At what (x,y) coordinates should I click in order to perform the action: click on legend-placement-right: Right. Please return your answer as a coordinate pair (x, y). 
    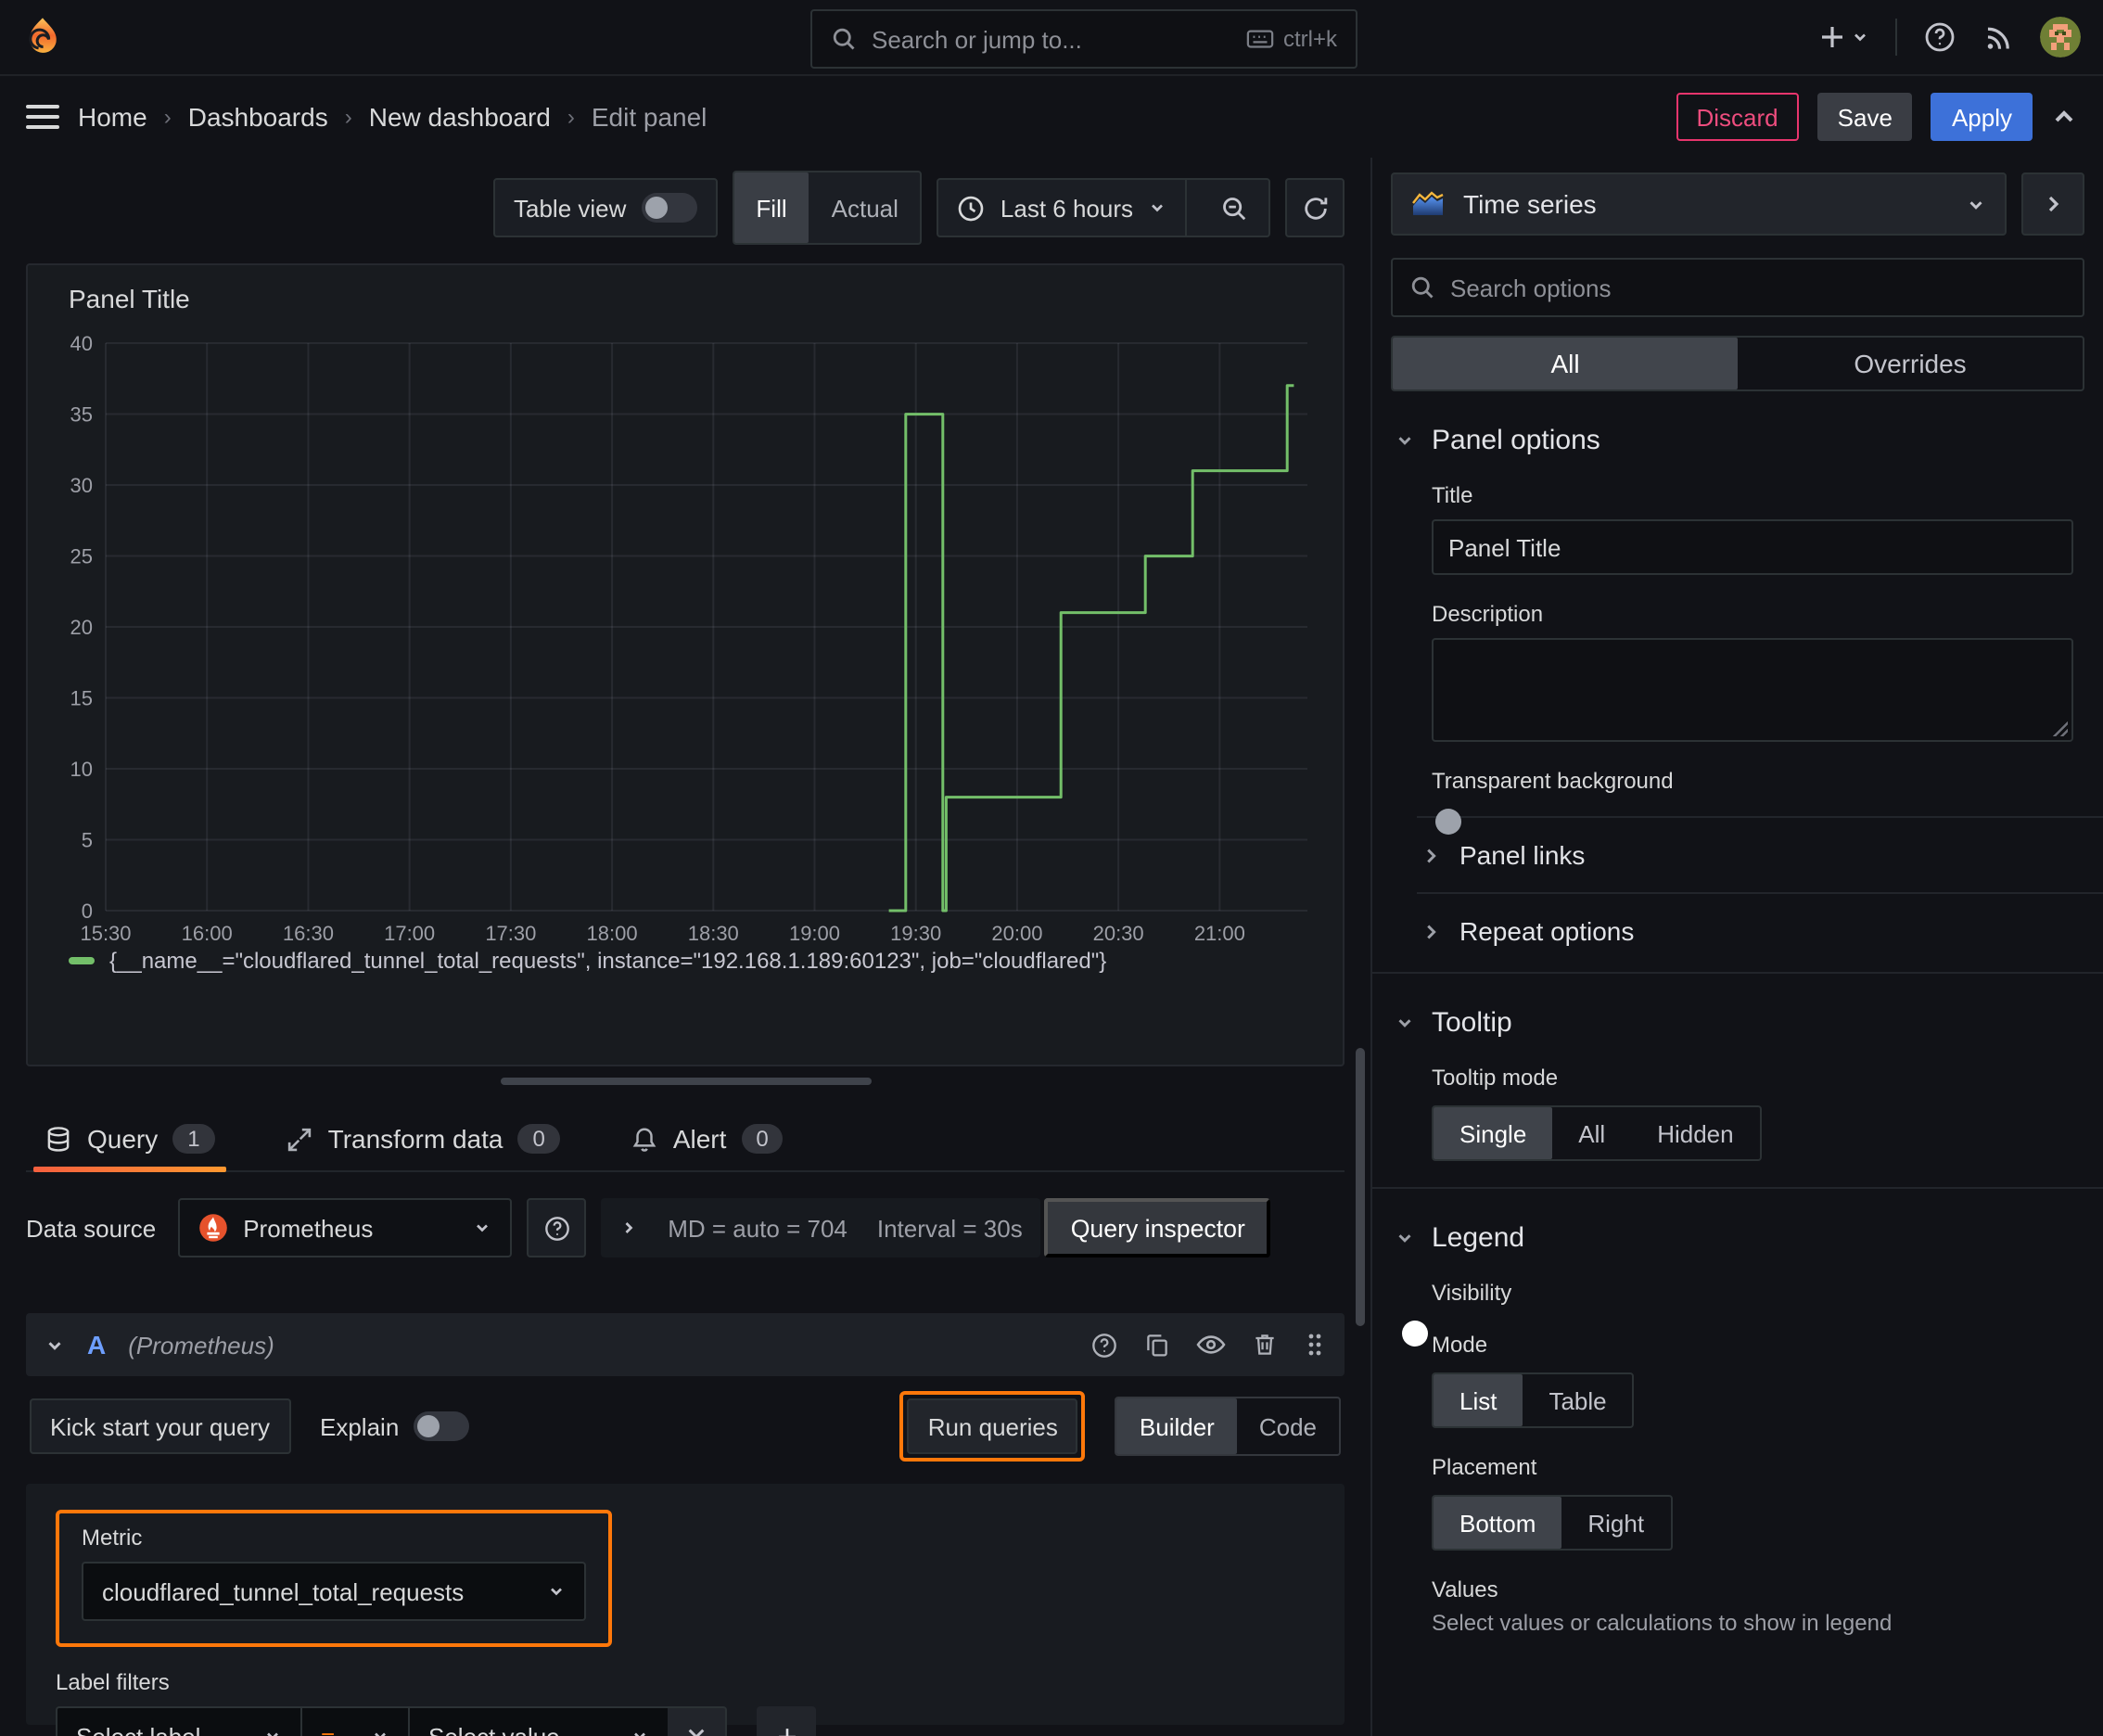
    Looking at the image, I should click on (1615, 1523).